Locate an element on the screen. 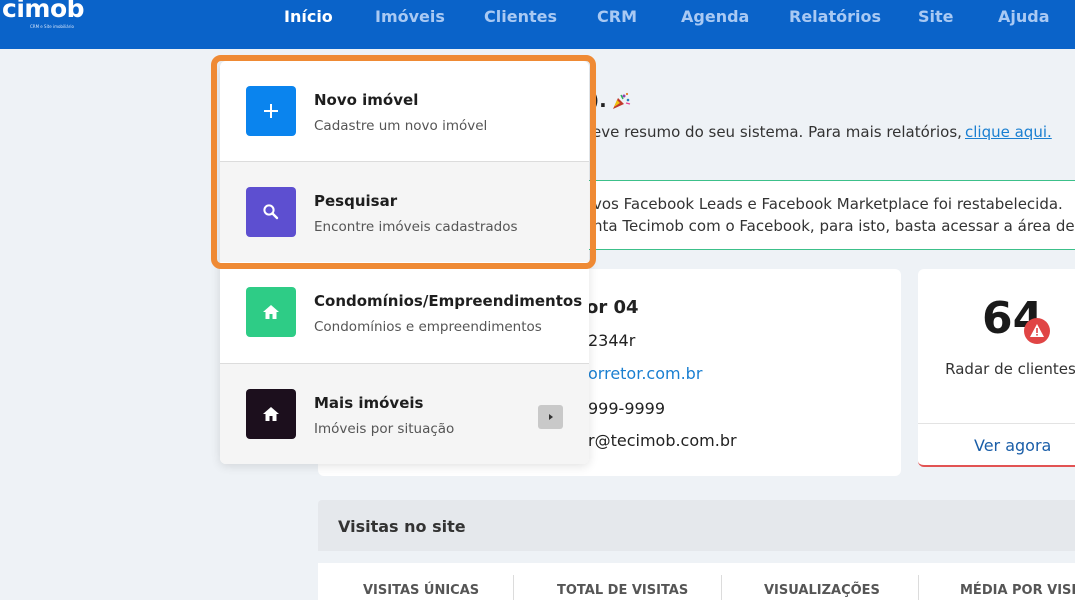 This screenshot has height=600, width=1075. plus-icon is located at coordinates (271, 111).